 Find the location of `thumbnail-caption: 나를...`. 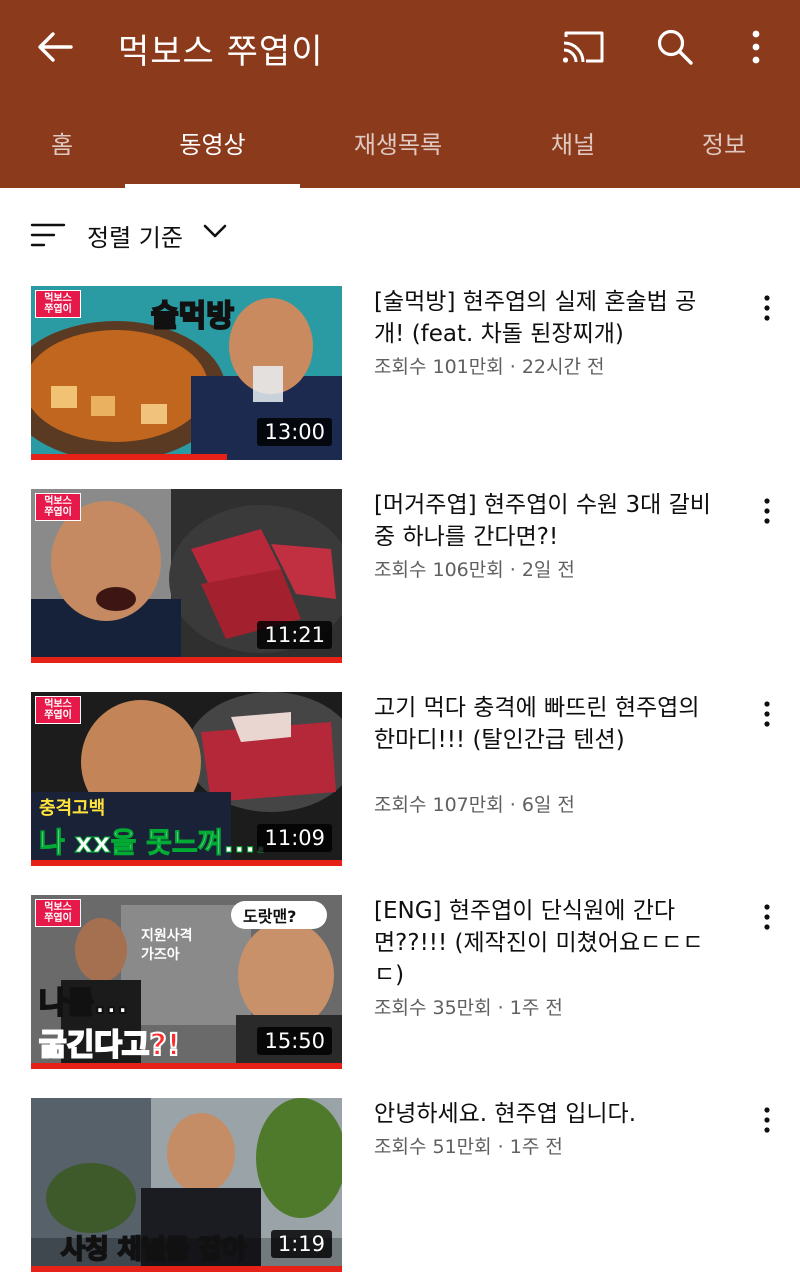

thumbnail-caption: 나를... is located at coordinates (83, 1003).